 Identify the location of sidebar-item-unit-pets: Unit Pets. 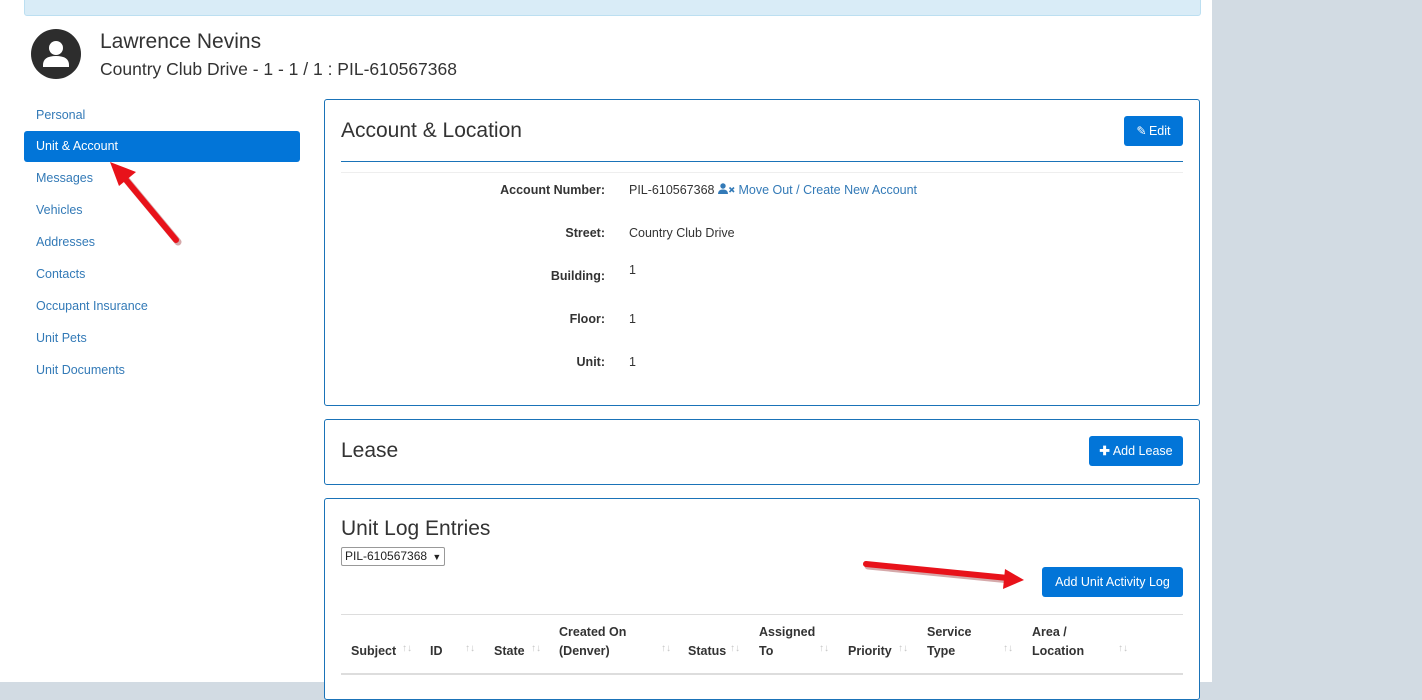
(162, 338).